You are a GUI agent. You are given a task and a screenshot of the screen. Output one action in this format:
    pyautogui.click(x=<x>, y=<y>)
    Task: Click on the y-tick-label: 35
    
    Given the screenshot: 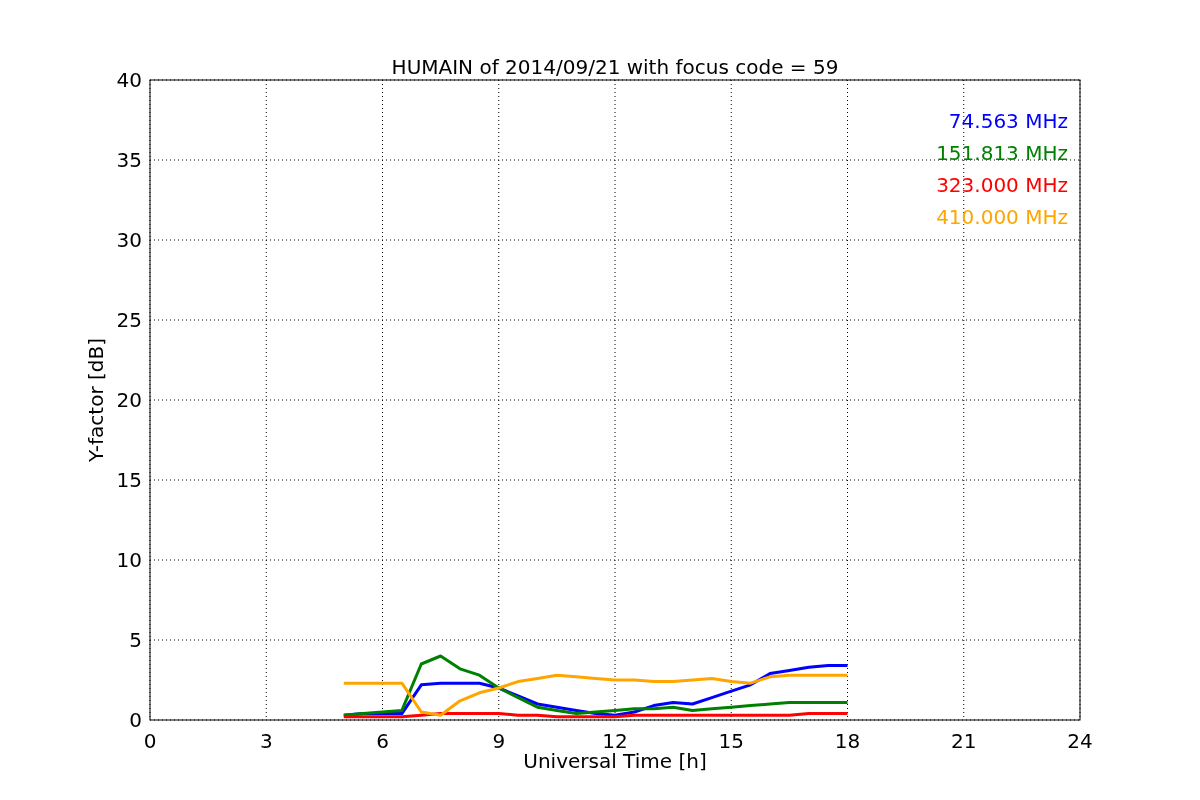 What is the action you would take?
    pyautogui.click(x=129, y=160)
    